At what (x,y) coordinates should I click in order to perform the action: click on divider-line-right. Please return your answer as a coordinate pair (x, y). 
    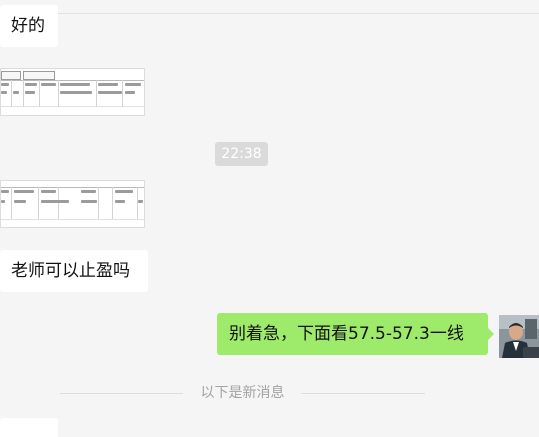
    Looking at the image, I should click on (363, 393).